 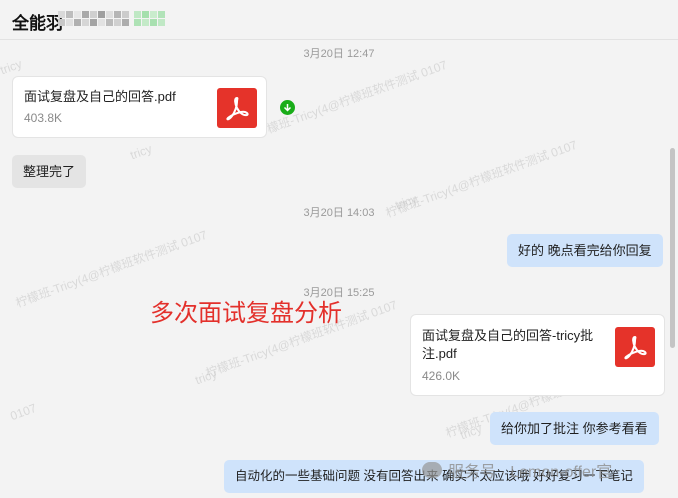 What do you see at coordinates (339, 54) in the screenshot?
I see `timestamp: 3月20日 12:47` at bounding box center [339, 54].